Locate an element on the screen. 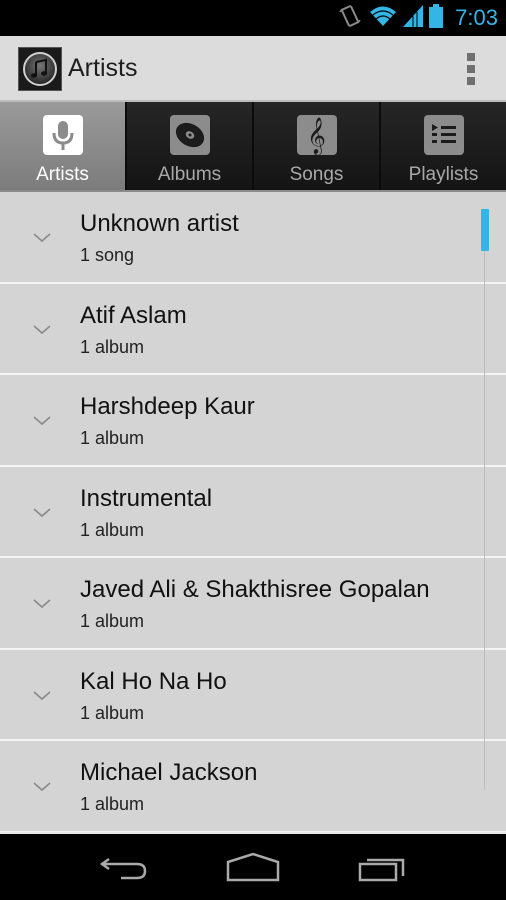 The width and height of the screenshot is (506, 900). scrollbar-track is located at coordinates (484, 500).